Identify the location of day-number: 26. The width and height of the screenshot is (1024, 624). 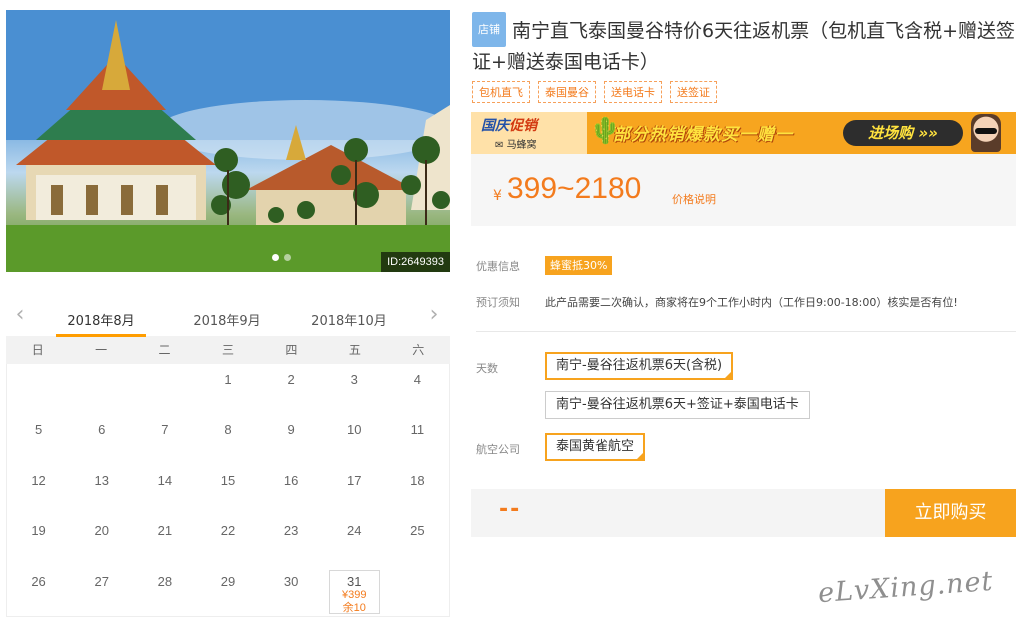
(38, 581).